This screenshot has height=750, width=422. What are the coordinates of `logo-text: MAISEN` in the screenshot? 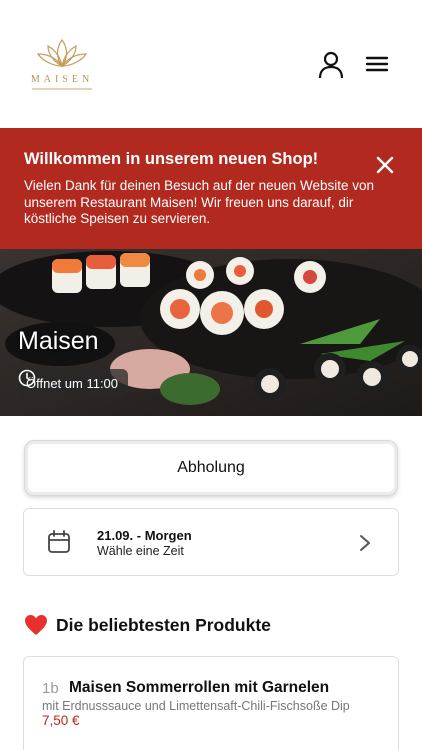 It's located at (62, 79).